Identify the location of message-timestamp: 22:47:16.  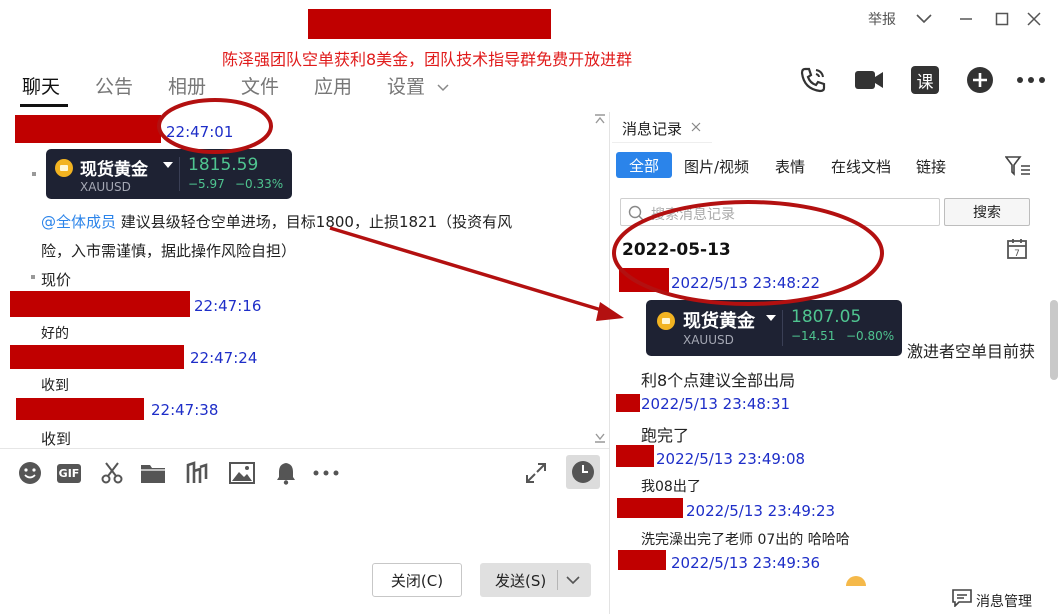
(228, 306).